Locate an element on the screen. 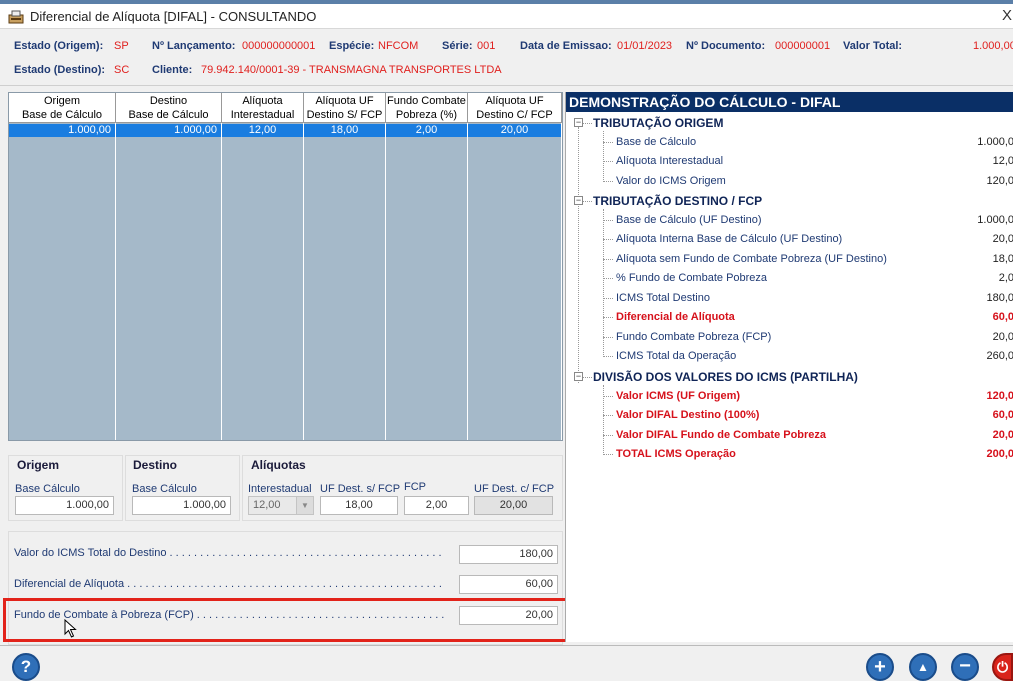 This screenshot has width=1013, height=681. especie-value: NFCOM is located at coordinates (398, 46).